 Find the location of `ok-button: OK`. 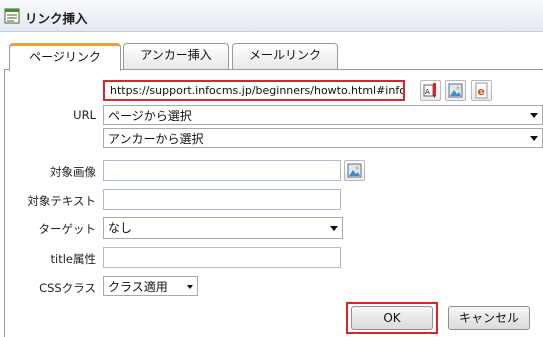

ok-button: OK is located at coordinates (392, 318).